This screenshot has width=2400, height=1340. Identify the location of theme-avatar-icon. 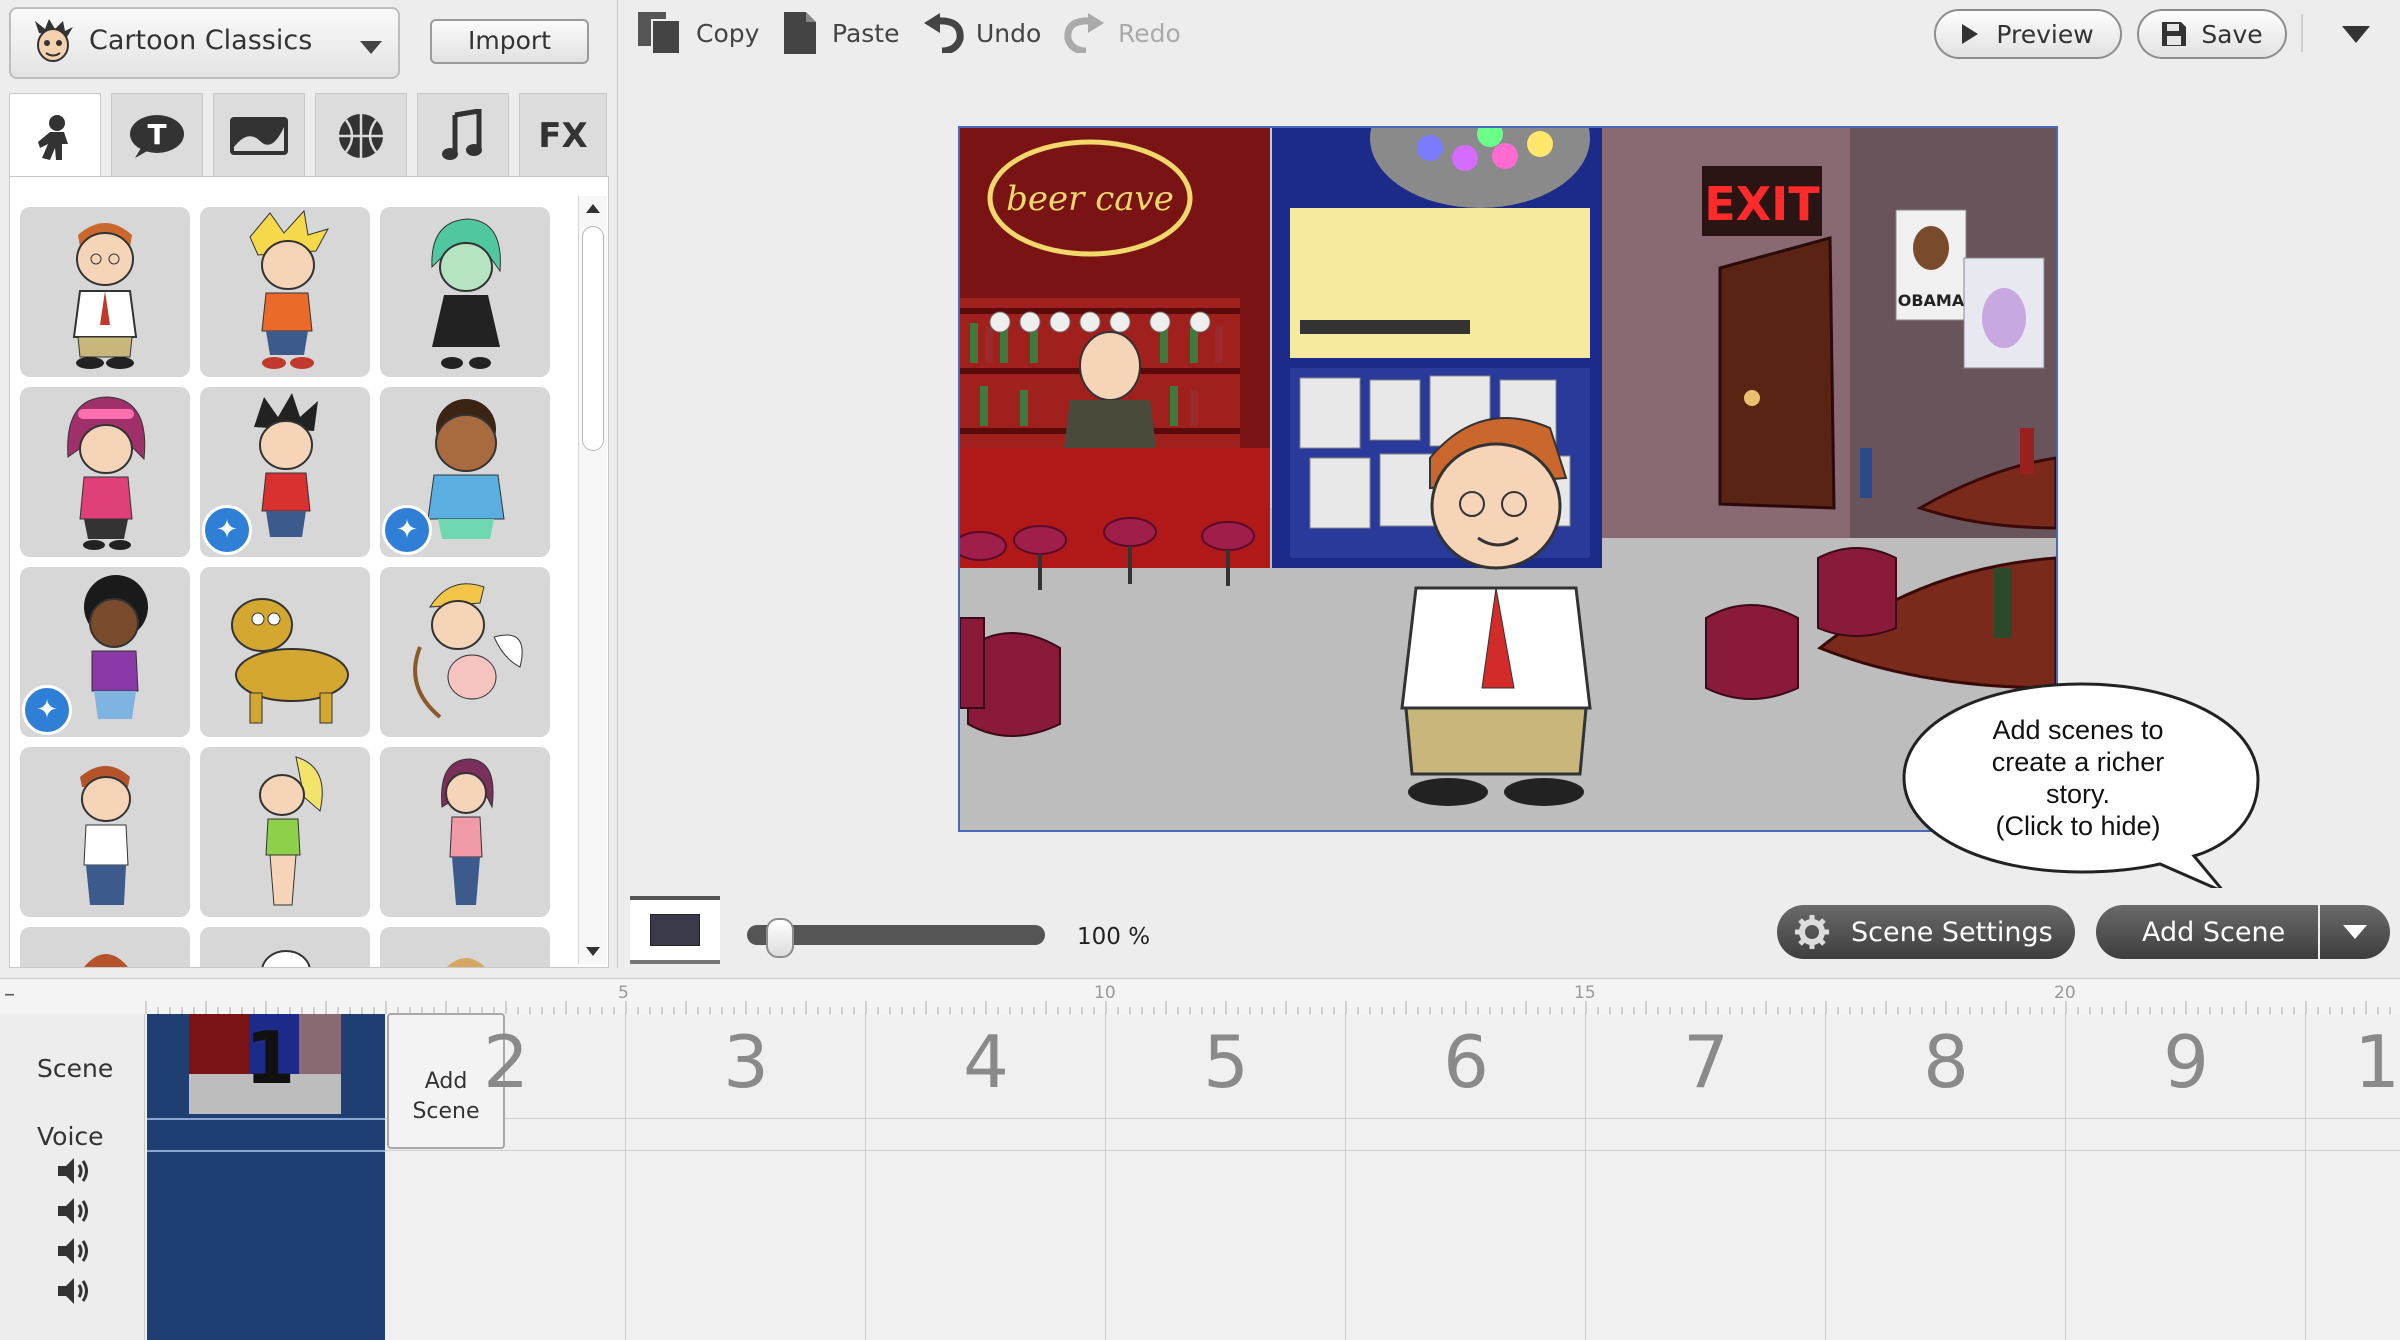
(54, 40).